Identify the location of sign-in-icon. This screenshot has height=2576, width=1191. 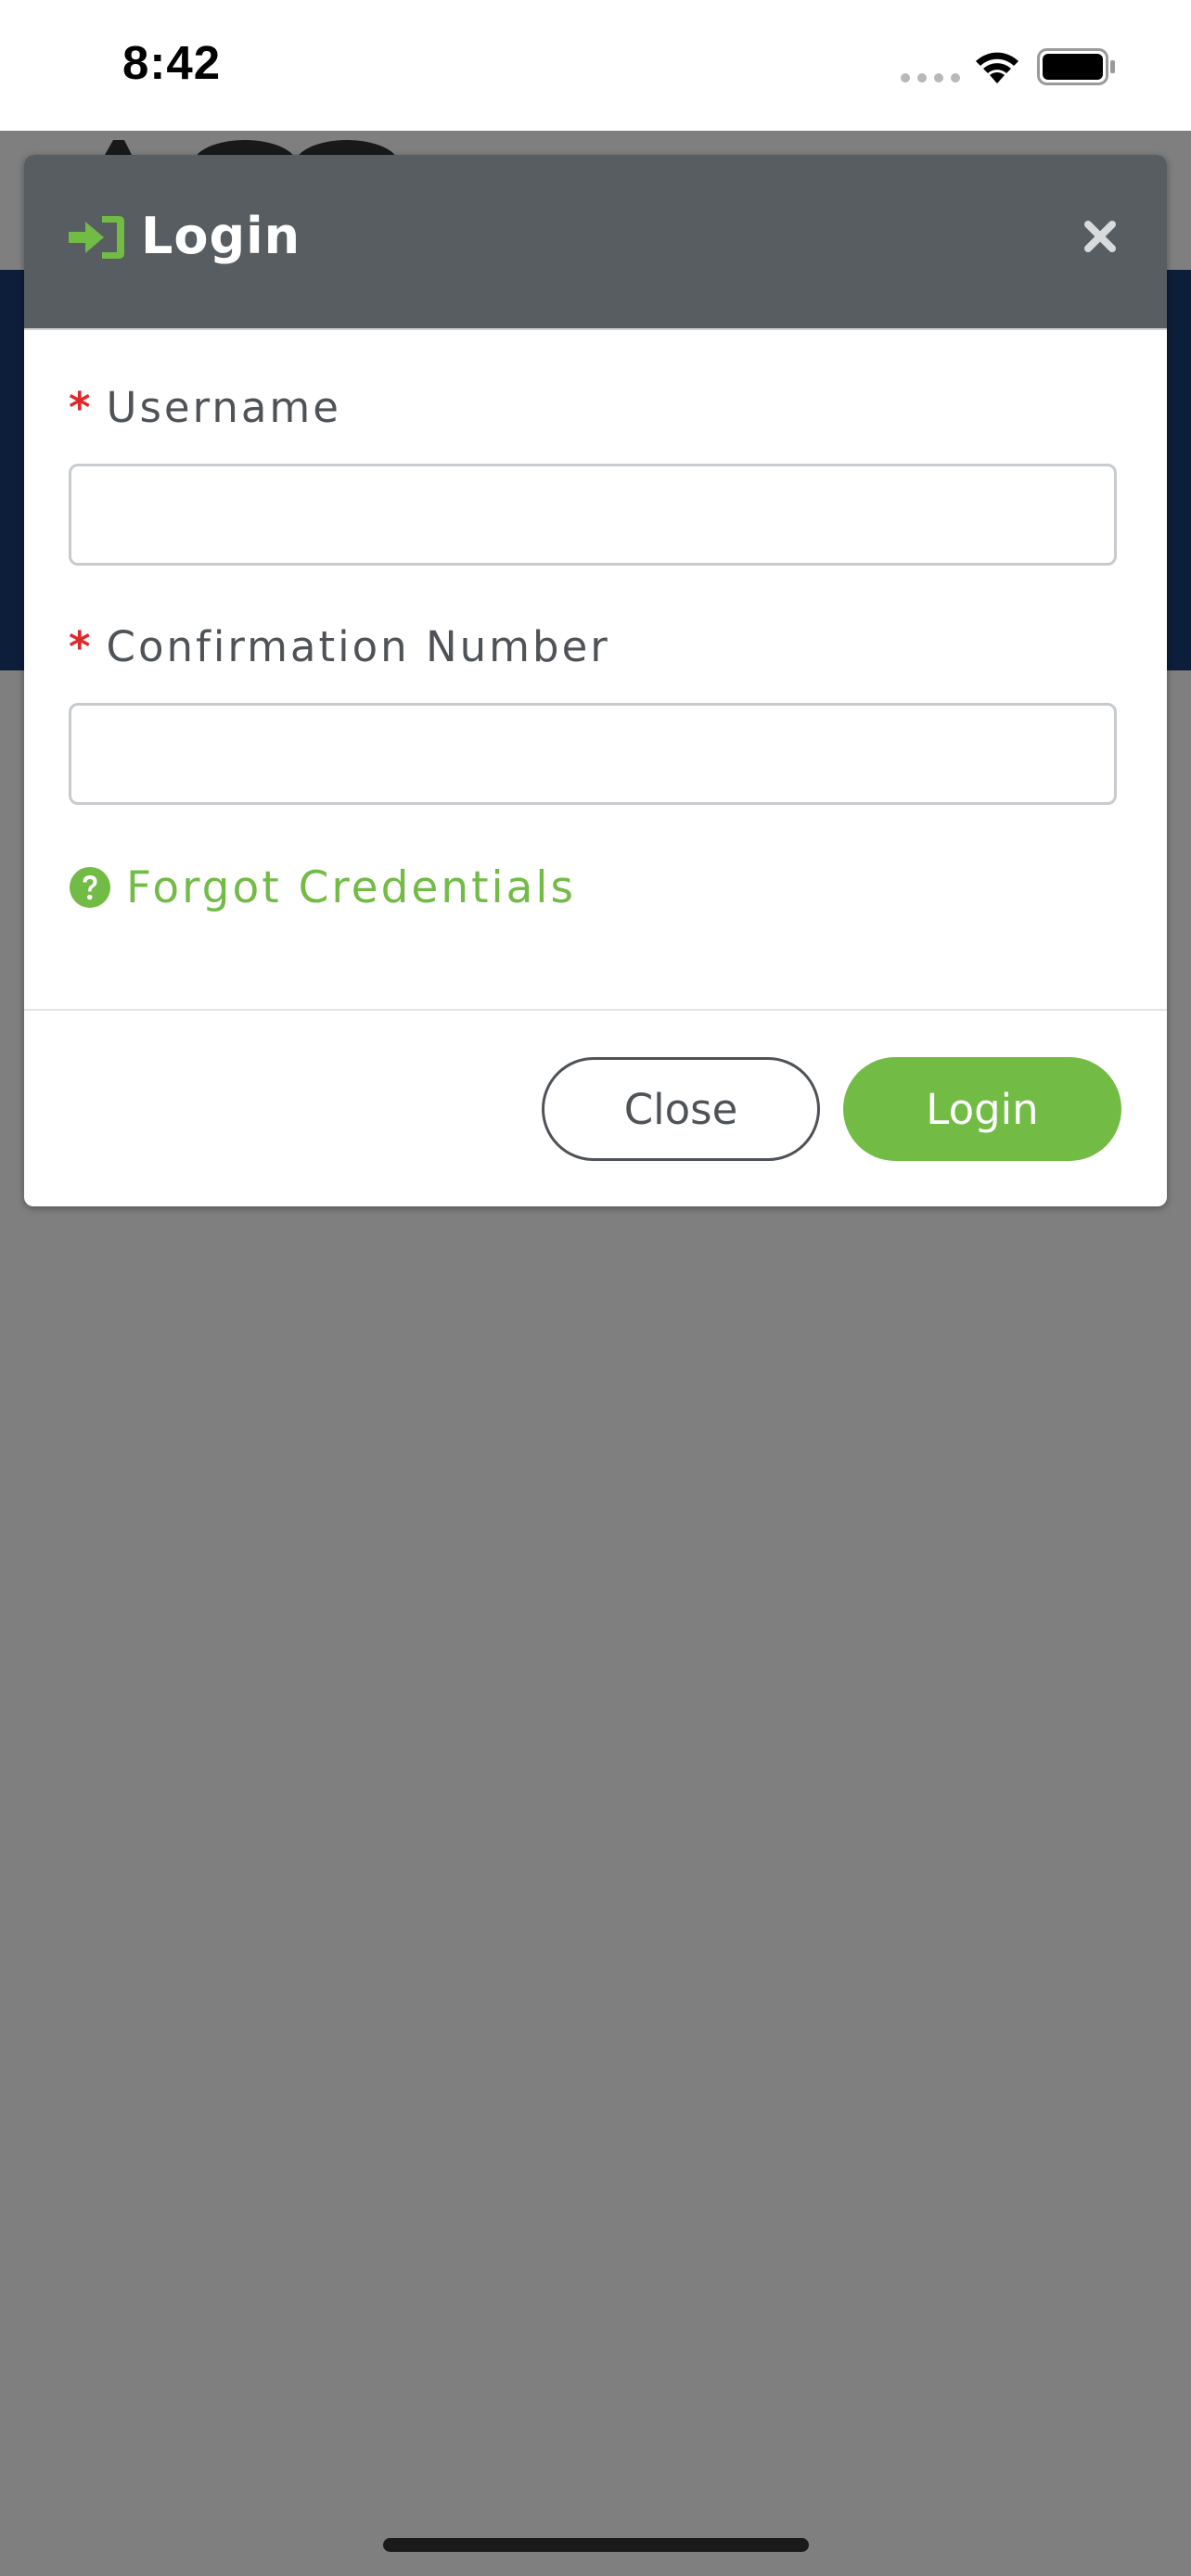
(96, 238).